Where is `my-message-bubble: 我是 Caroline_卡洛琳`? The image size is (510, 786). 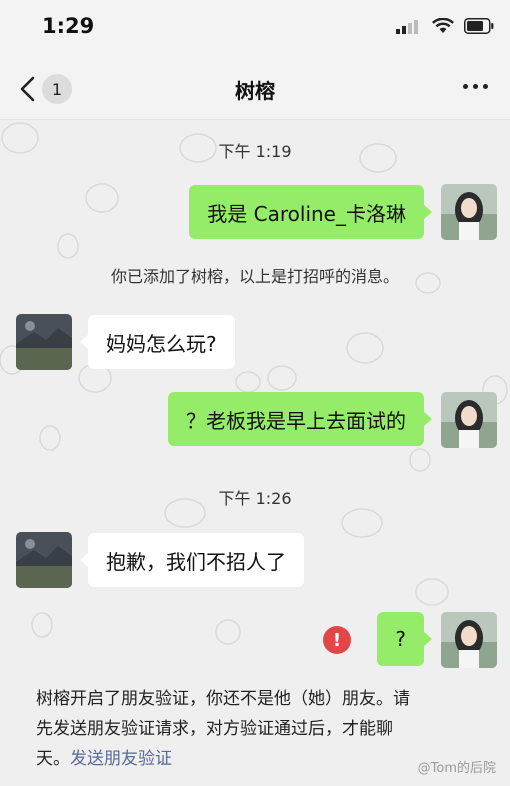
my-message-bubble: 我是 Caroline_卡洛琳 is located at coordinates (310, 212).